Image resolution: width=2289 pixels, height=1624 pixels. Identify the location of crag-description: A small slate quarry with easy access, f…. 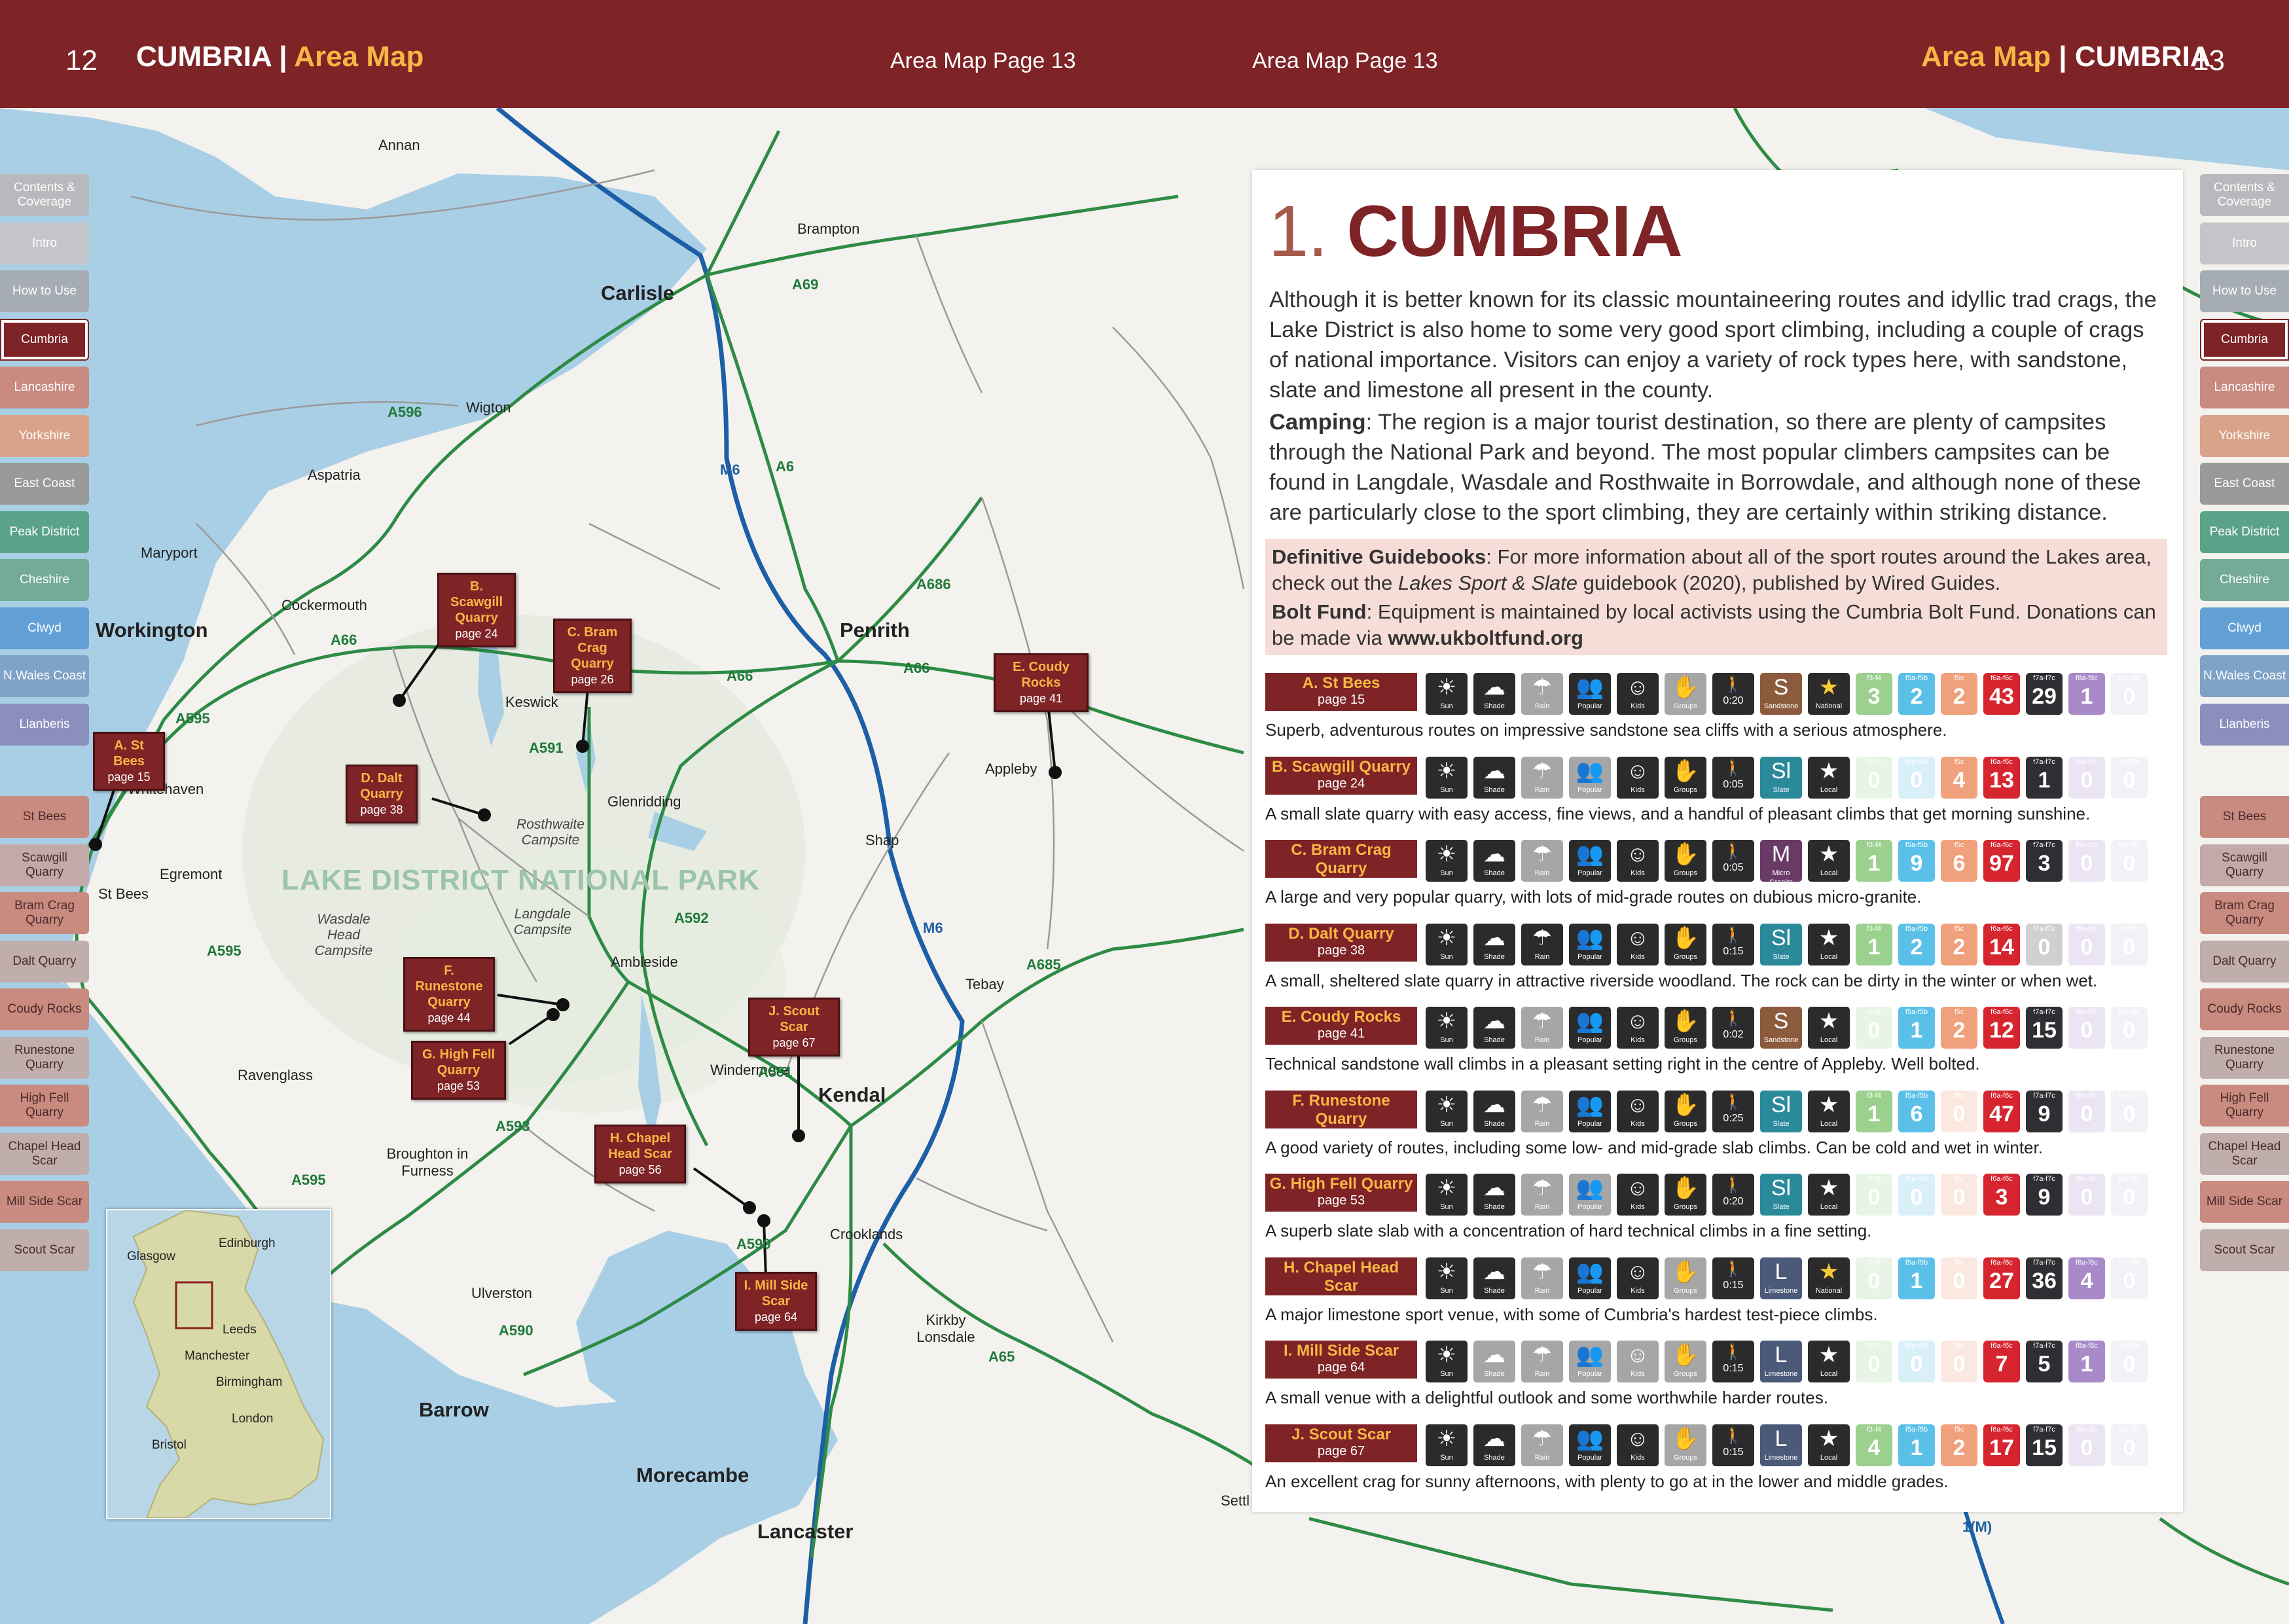
(1678, 813).